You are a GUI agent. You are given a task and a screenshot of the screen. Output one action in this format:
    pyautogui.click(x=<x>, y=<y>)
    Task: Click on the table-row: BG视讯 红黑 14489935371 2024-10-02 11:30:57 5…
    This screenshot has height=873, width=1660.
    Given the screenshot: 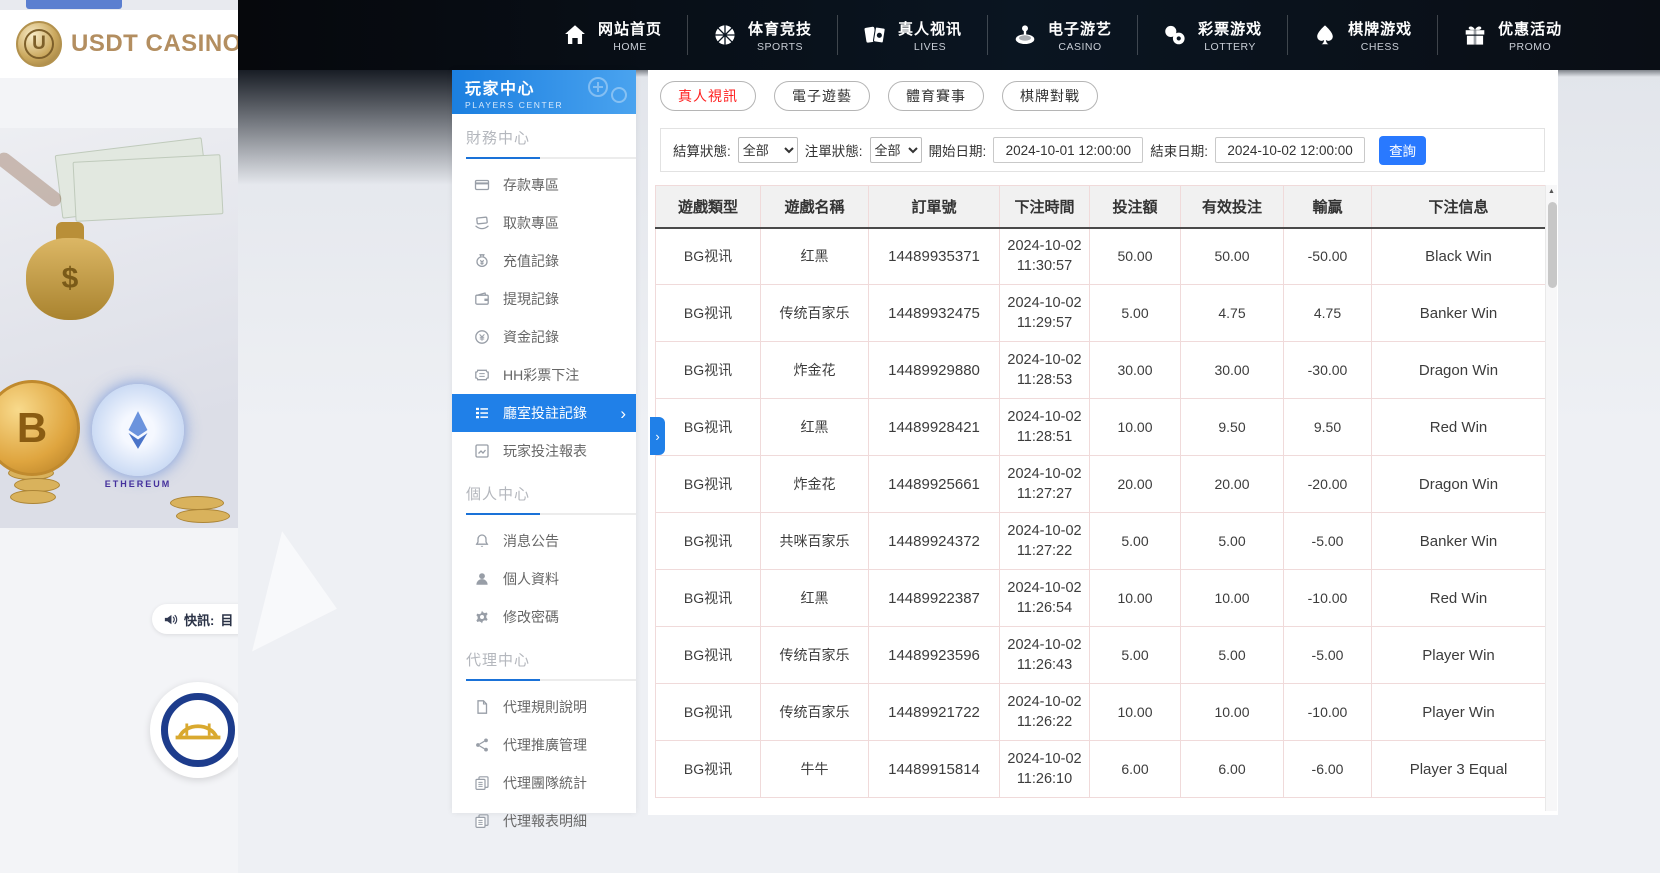 What is the action you would take?
    pyautogui.click(x=1100, y=256)
    